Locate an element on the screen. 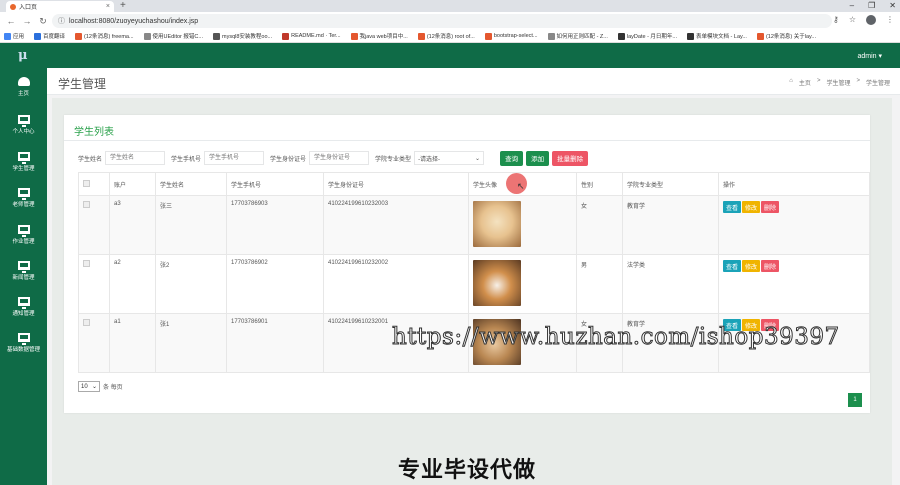 The height and width of the screenshot is (485, 900). app-logo: μ is located at coordinates (23, 55).